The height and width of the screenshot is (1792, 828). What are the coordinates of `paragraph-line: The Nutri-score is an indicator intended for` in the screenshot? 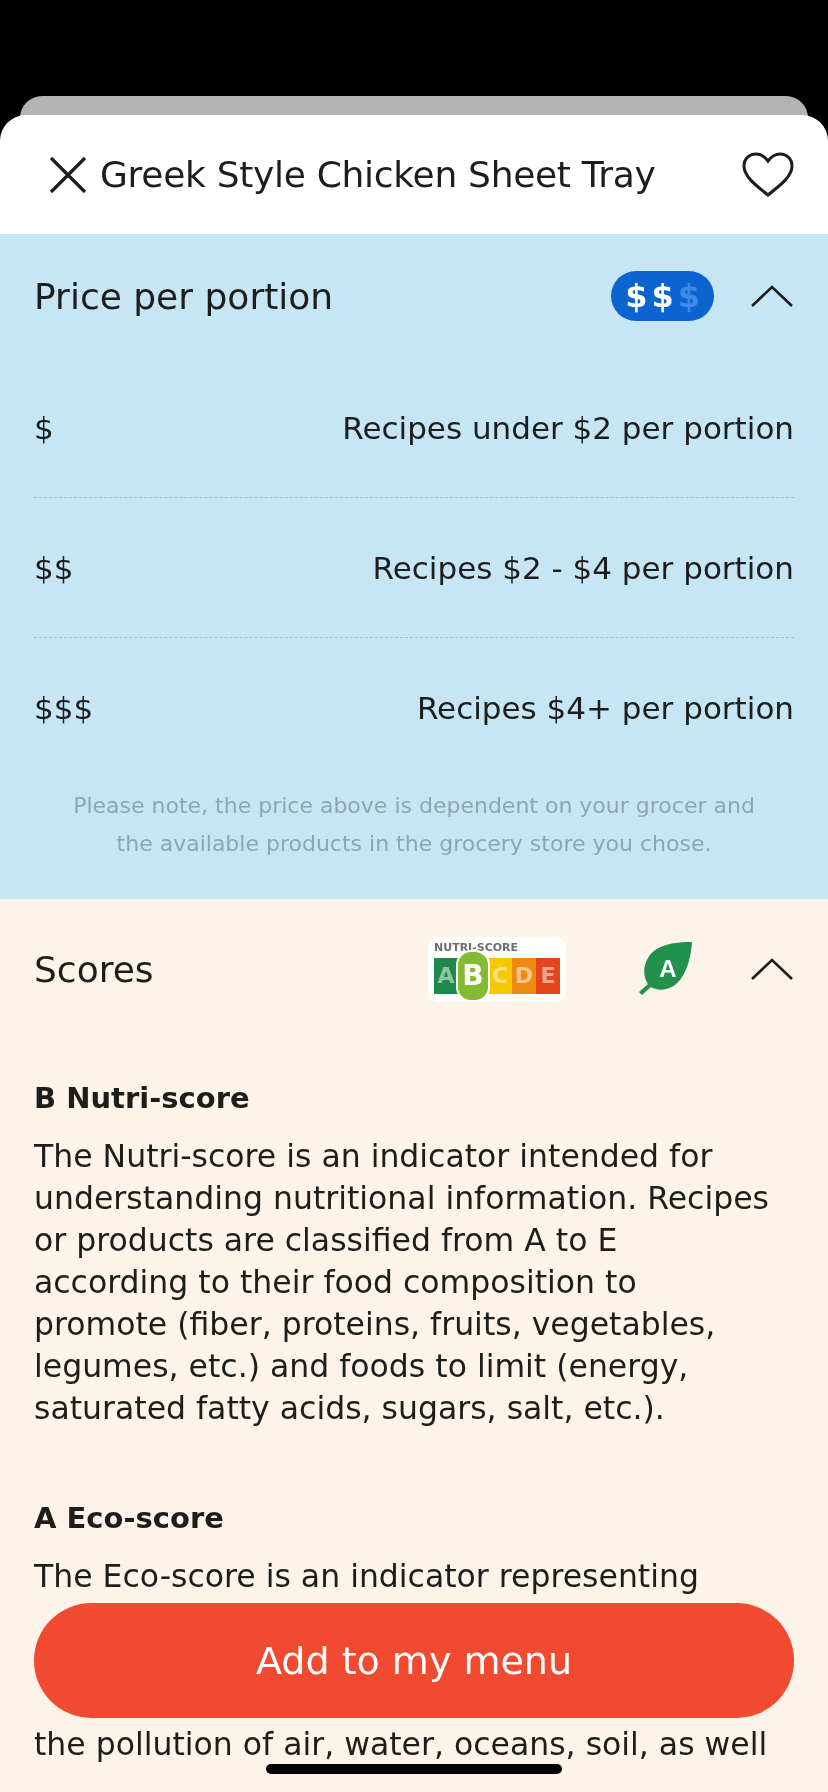 It's located at (374, 1156).